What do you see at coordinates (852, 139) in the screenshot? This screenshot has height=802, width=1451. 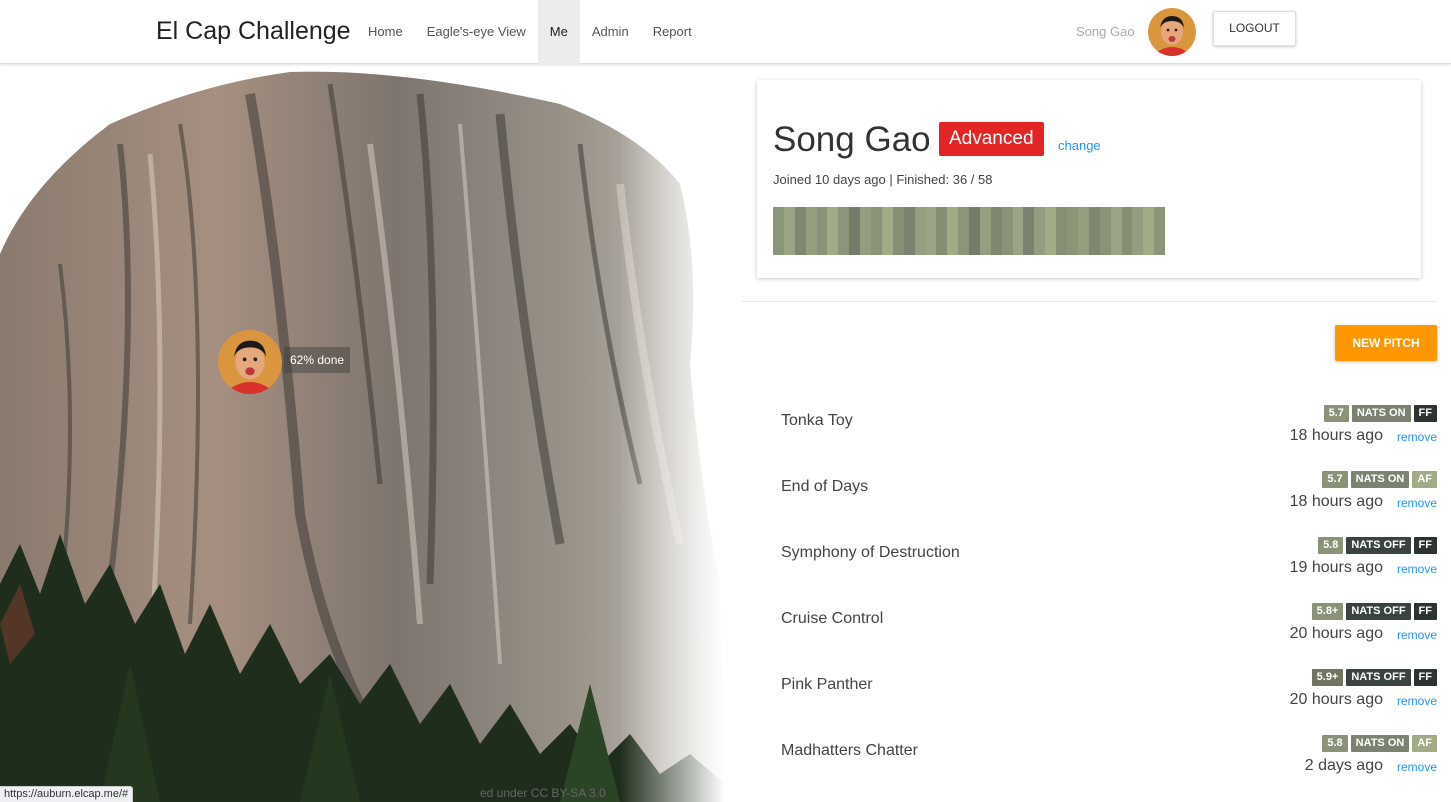 I see `profile-name: Song Gao` at bounding box center [852, 139].